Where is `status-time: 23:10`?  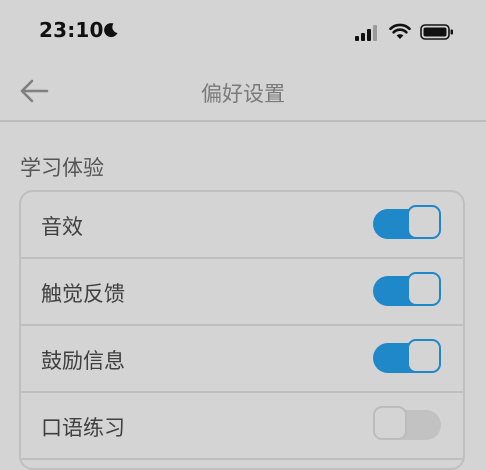 status-time: 23:10 is located at coordinates (71, 30).